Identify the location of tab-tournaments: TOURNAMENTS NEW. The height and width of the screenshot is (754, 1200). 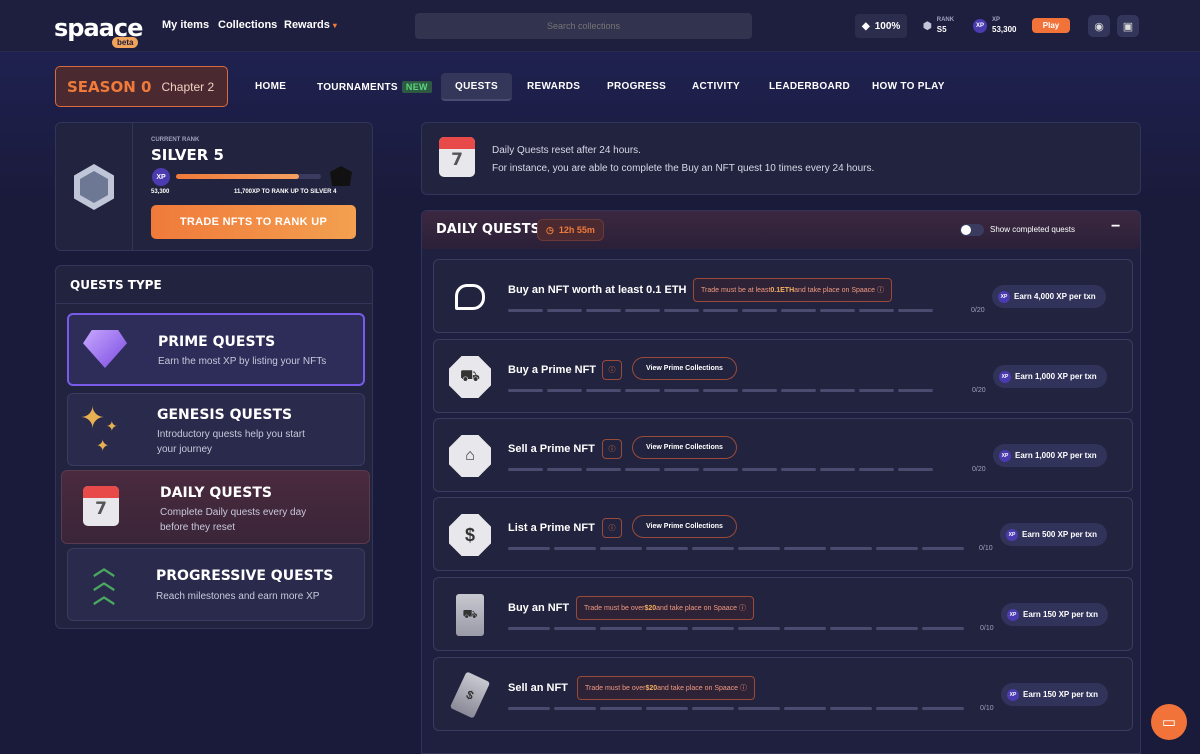
(374, 87).